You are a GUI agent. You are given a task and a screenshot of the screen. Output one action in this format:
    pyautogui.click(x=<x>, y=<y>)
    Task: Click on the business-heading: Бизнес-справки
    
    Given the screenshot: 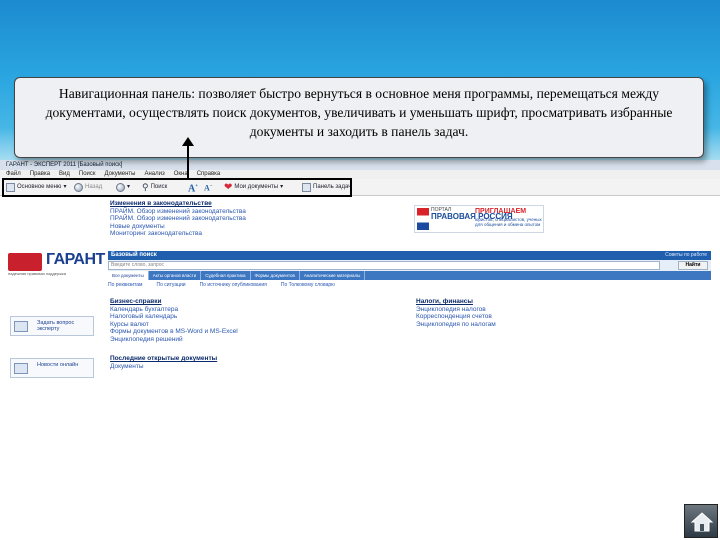 What is the action you would take?
    pyautogui.click(x=136, y=301)
    